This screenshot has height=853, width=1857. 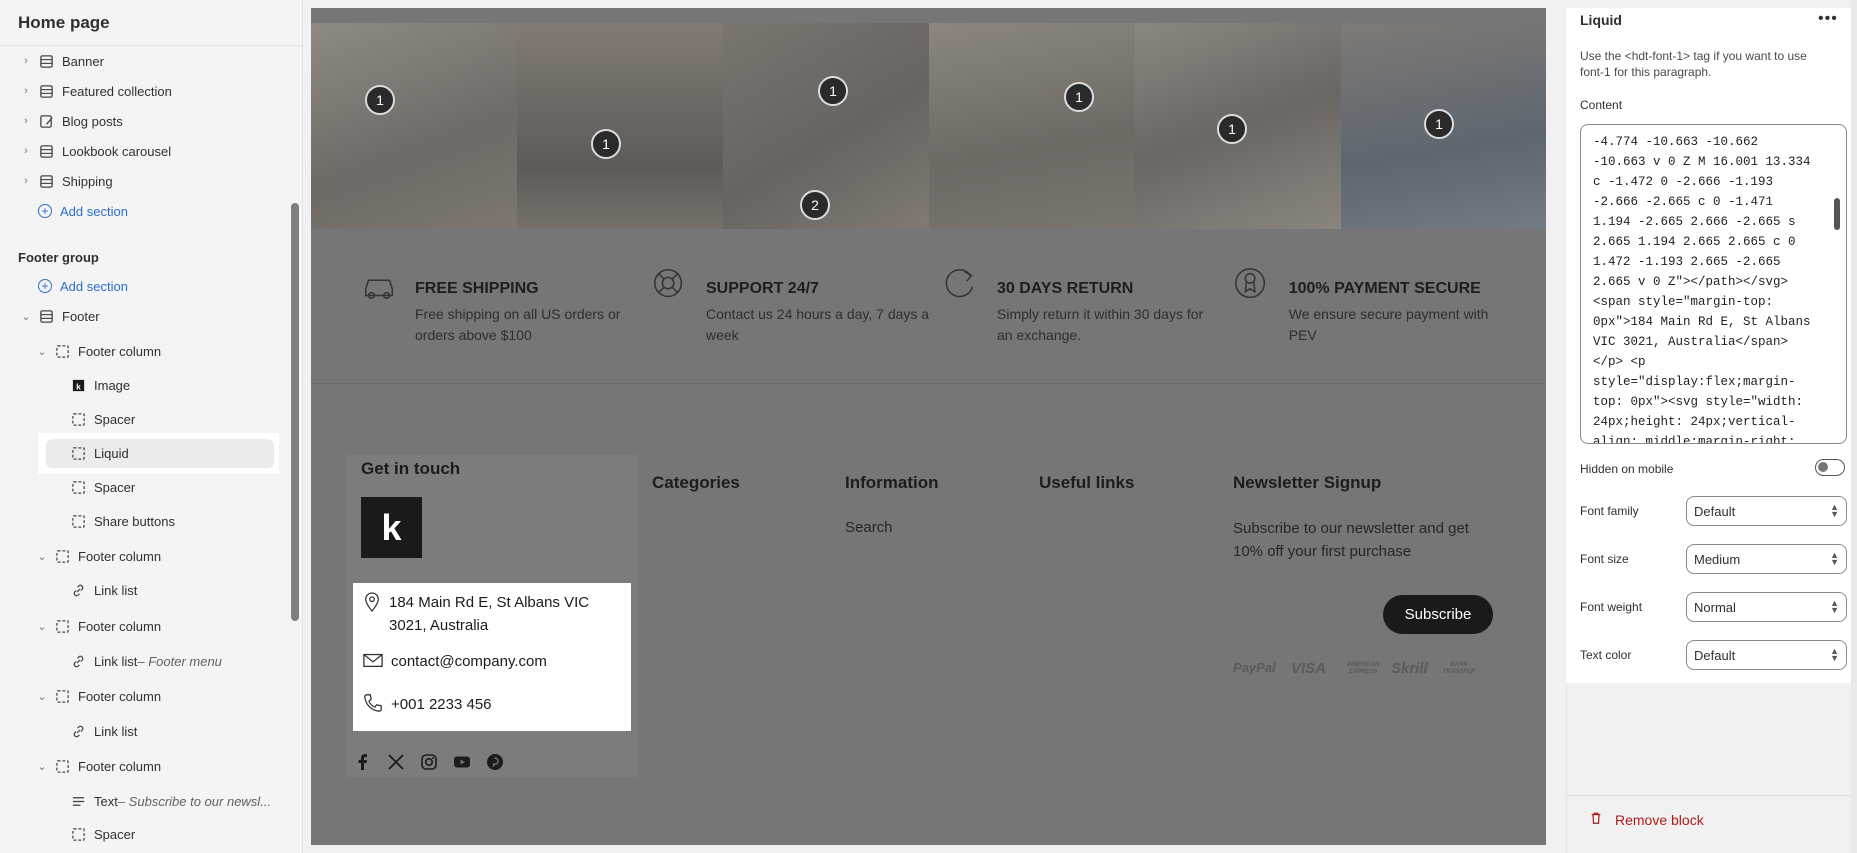 I want to click on facebook-icon, so click(x=363, y=762).